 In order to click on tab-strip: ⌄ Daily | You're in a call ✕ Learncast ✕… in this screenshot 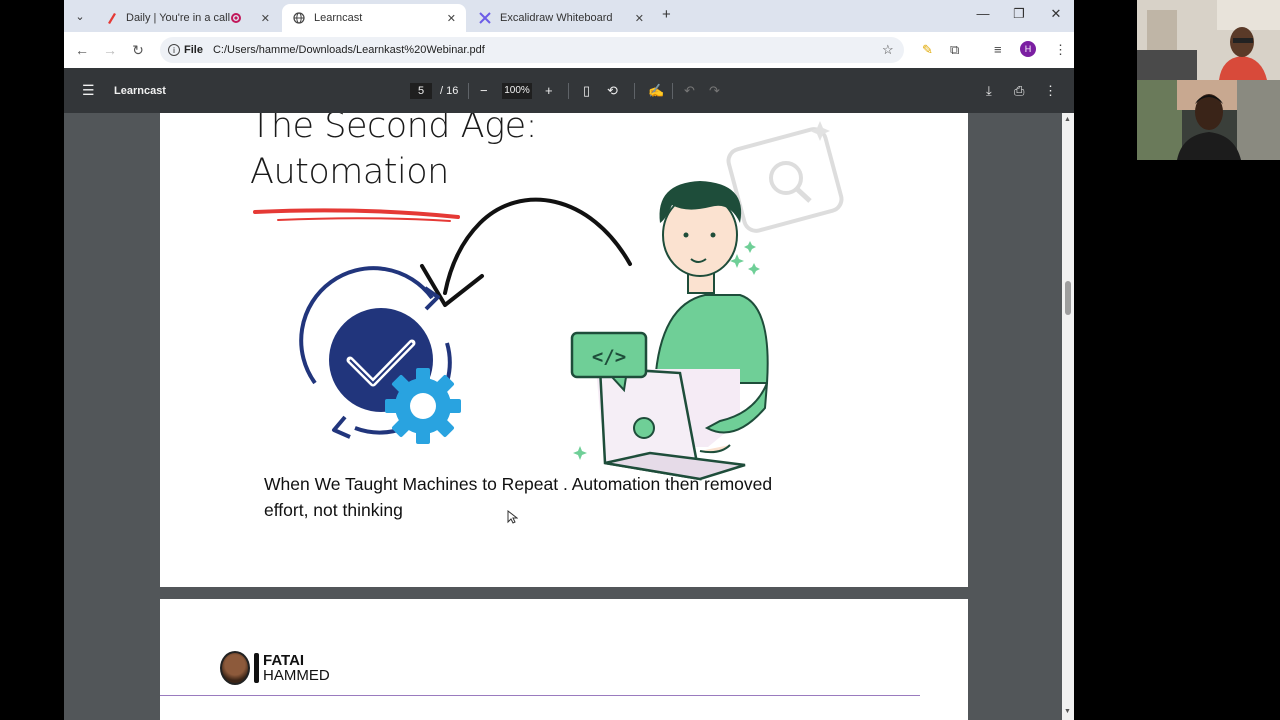, I will do `click(569, 16)`.